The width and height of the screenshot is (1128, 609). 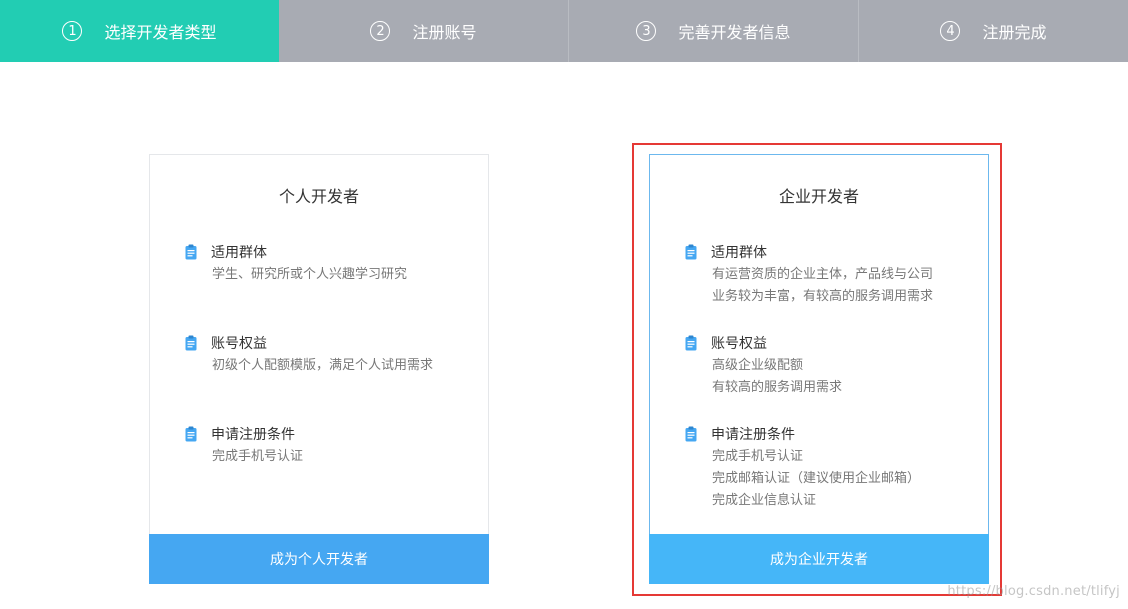 I want to click on step-number-badge: 3, so click(x=646, y=31).